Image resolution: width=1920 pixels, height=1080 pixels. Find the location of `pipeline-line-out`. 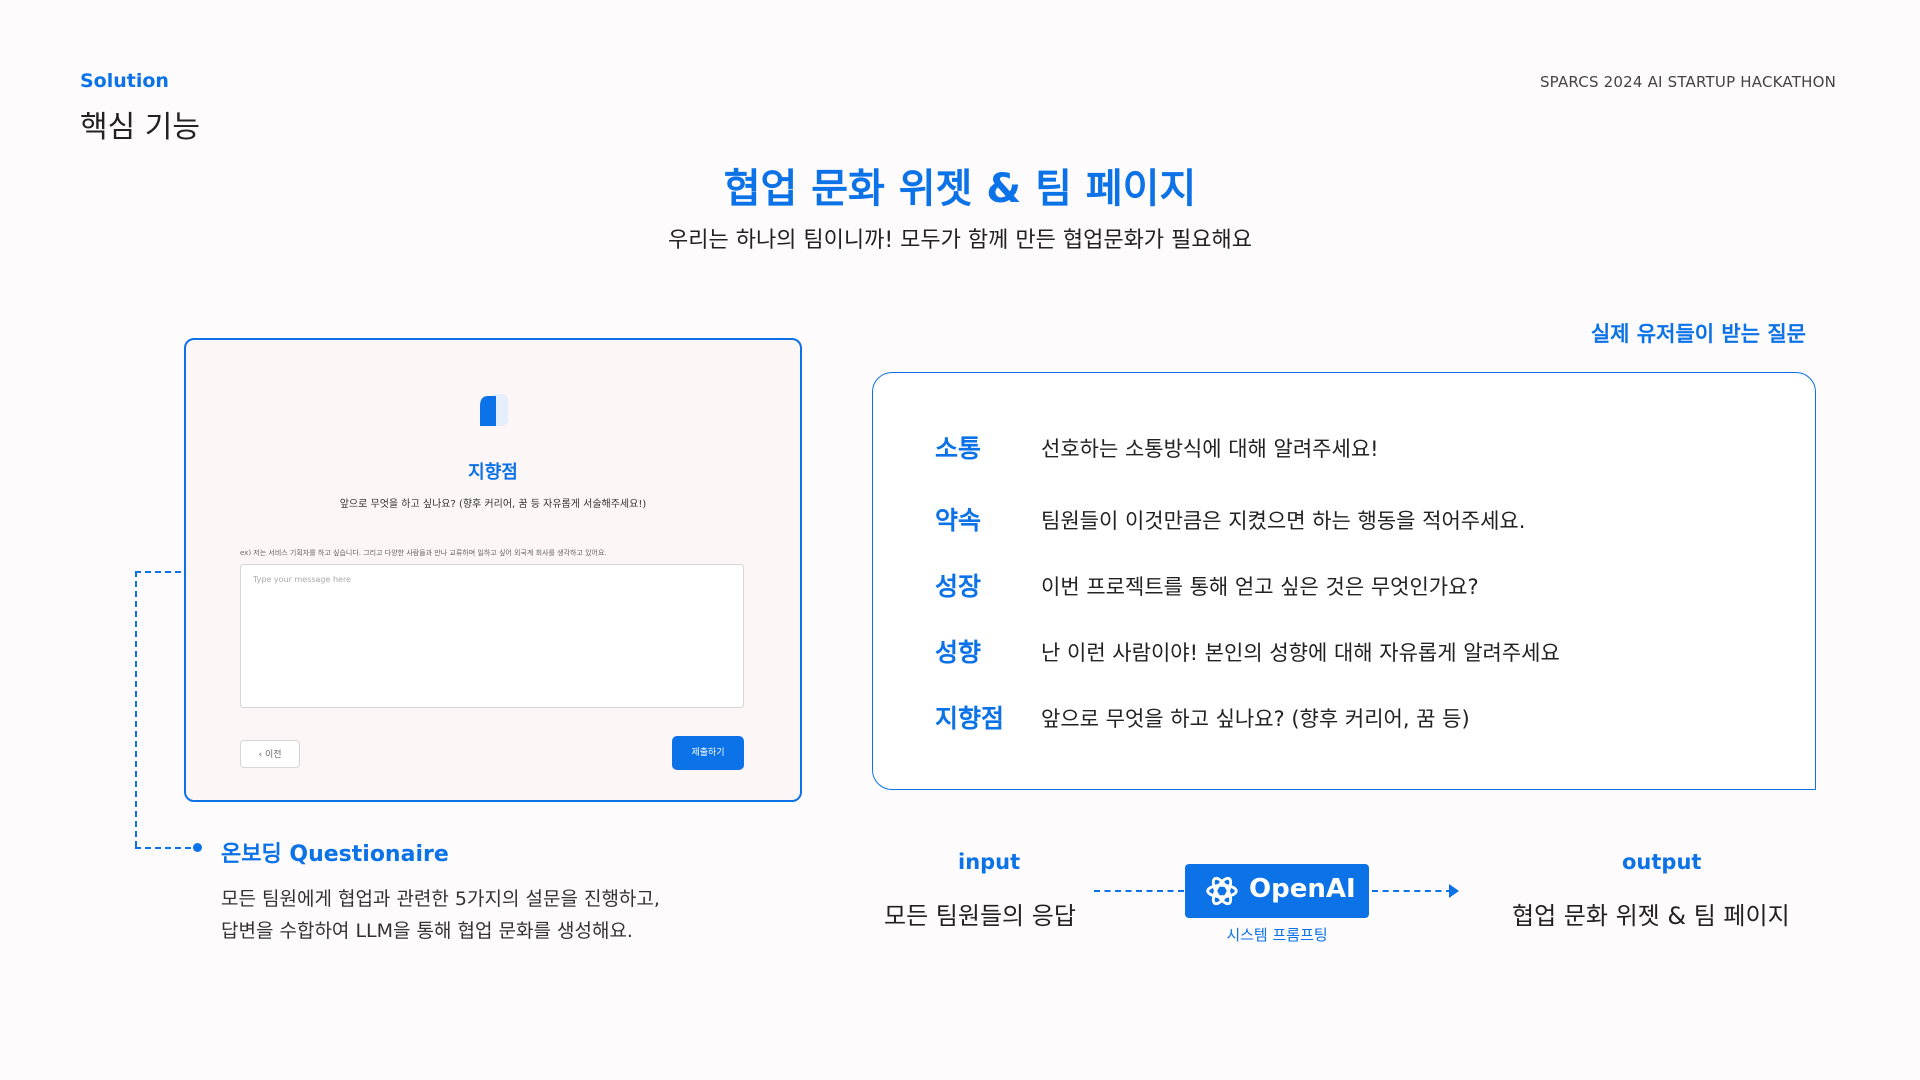

pipeline-line-out is located at coordinates (1412, 891).